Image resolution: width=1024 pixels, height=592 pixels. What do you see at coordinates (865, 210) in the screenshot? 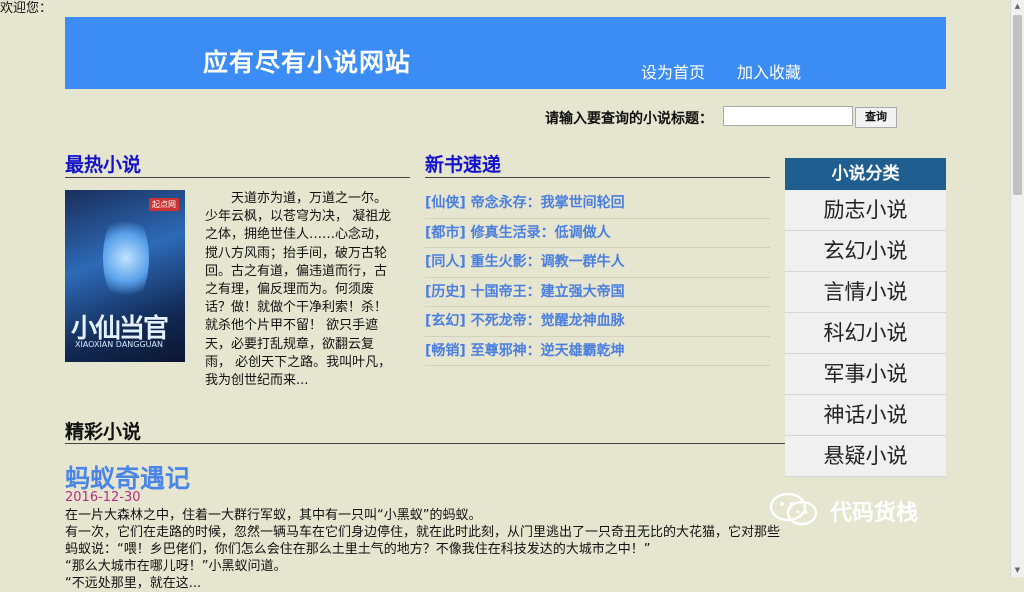
I see `category-item-inspirational: 励志小说` at bounding box center [865, 210].